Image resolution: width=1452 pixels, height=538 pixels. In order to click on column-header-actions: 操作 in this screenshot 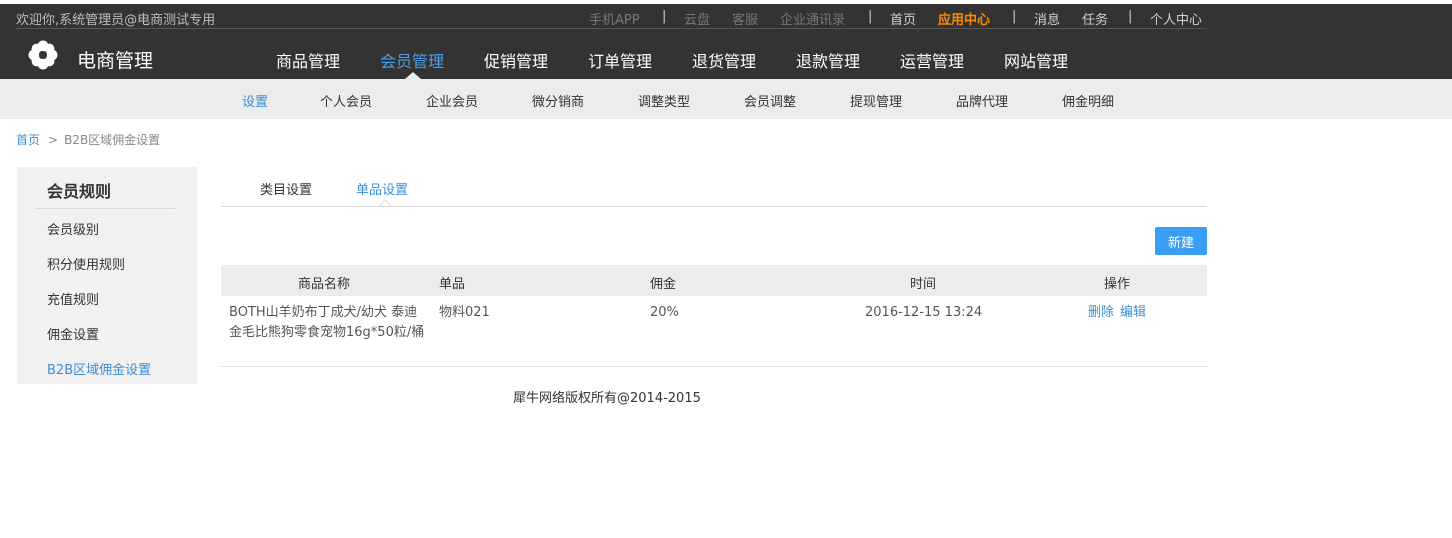, I will do `click(1117, 284)`.